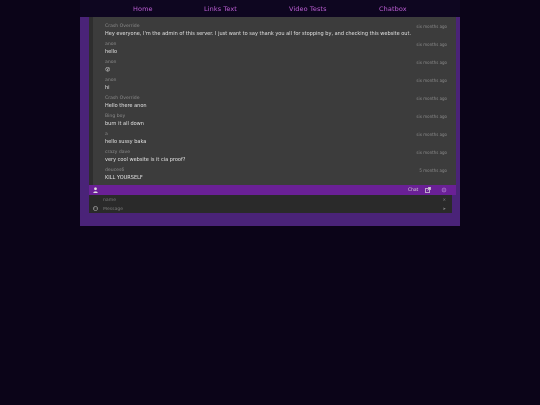 The width and height of the screenshot is (540, 405). Describe the element at coordinates (118, 152) in the screenshot. I see `message-username: crazy dave` at that location.